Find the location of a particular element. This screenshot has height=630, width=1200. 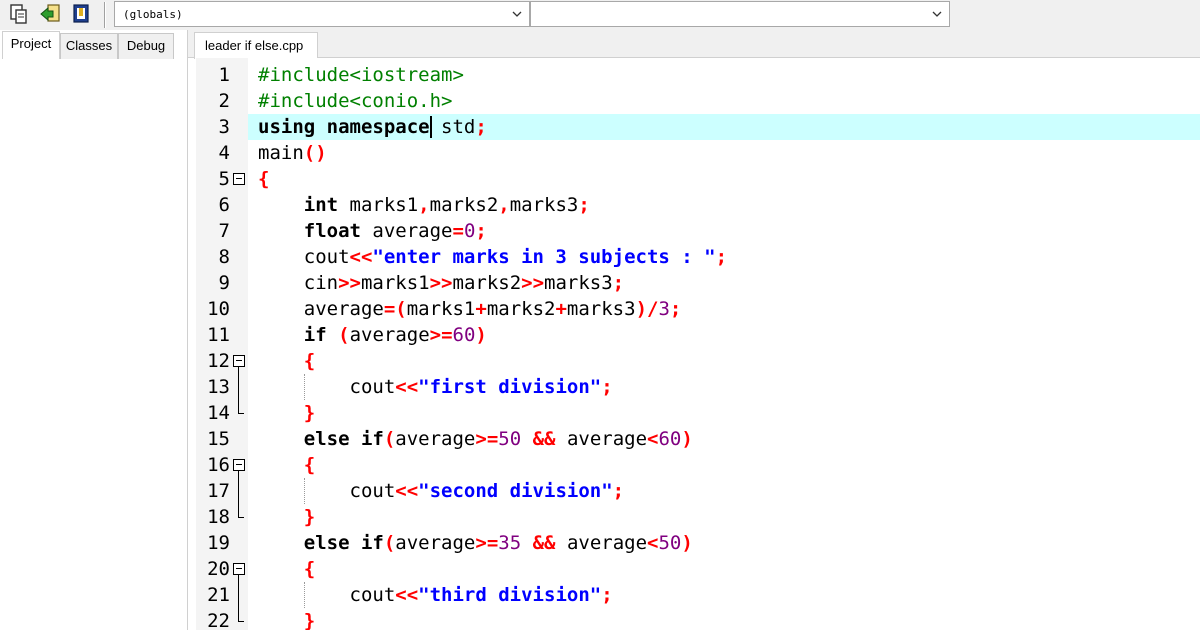

line-number: 14 is located at coordinates (218, 413).